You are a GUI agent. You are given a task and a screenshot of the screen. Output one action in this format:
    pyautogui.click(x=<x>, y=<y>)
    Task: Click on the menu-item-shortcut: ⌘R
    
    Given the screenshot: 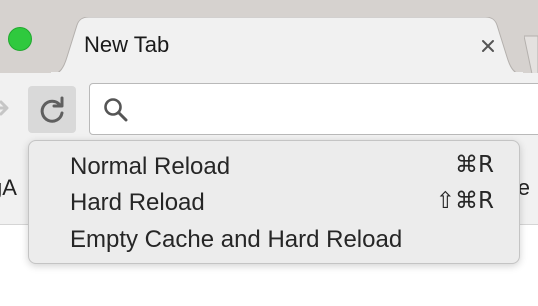 What is the action you would take?
    pyautogui.click(x=474, y=165)
    